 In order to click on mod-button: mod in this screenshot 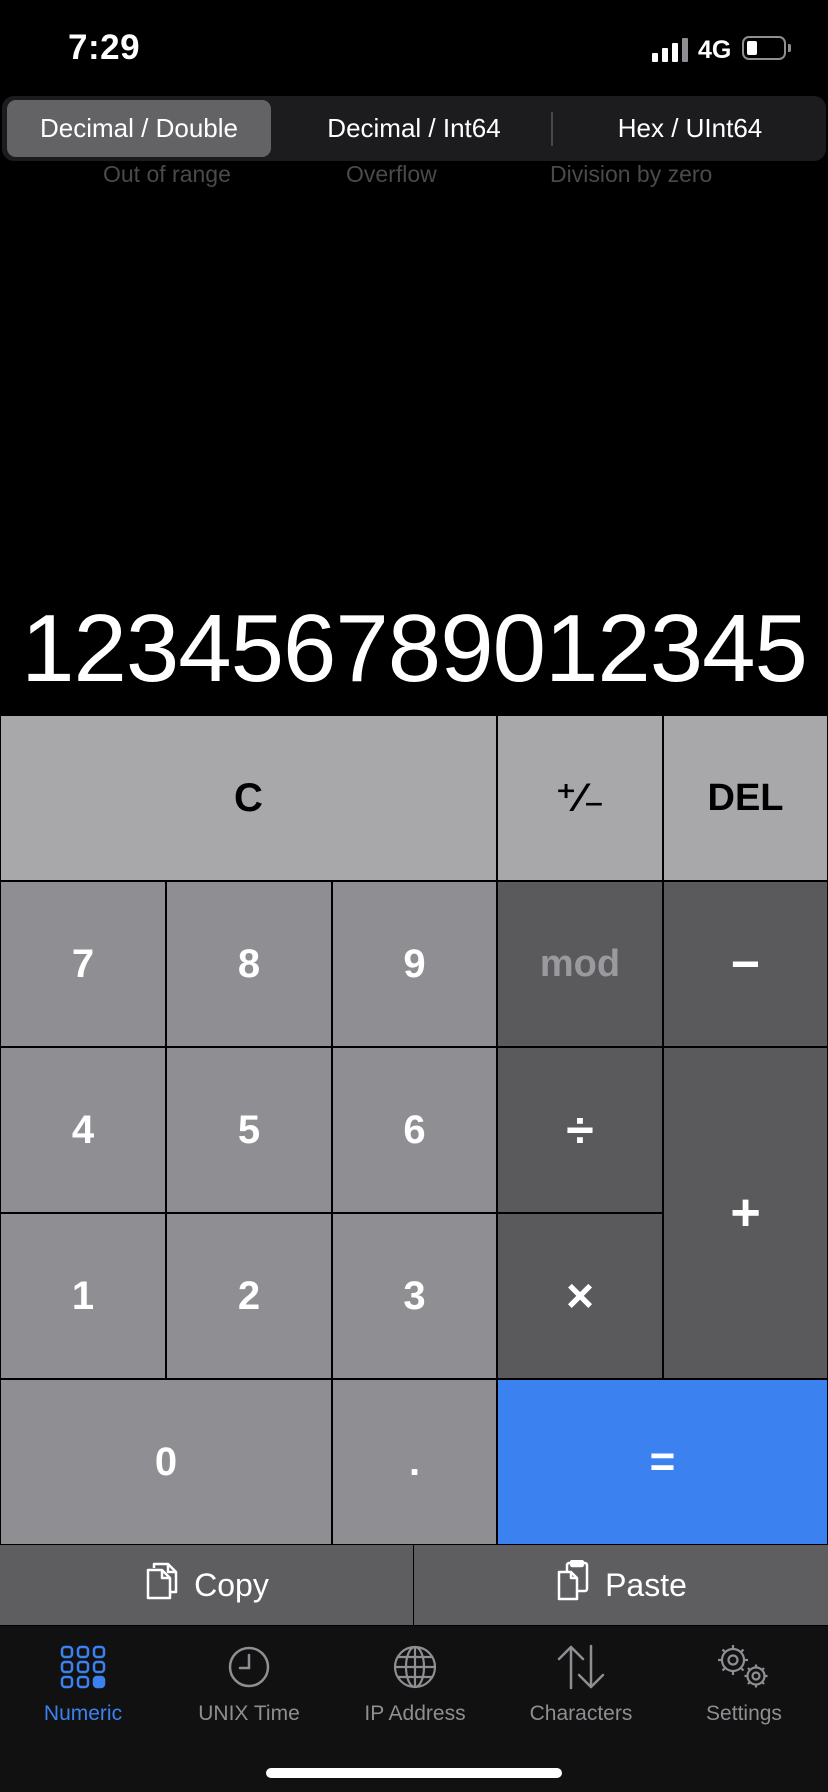, I will do `click(580, 964)`.